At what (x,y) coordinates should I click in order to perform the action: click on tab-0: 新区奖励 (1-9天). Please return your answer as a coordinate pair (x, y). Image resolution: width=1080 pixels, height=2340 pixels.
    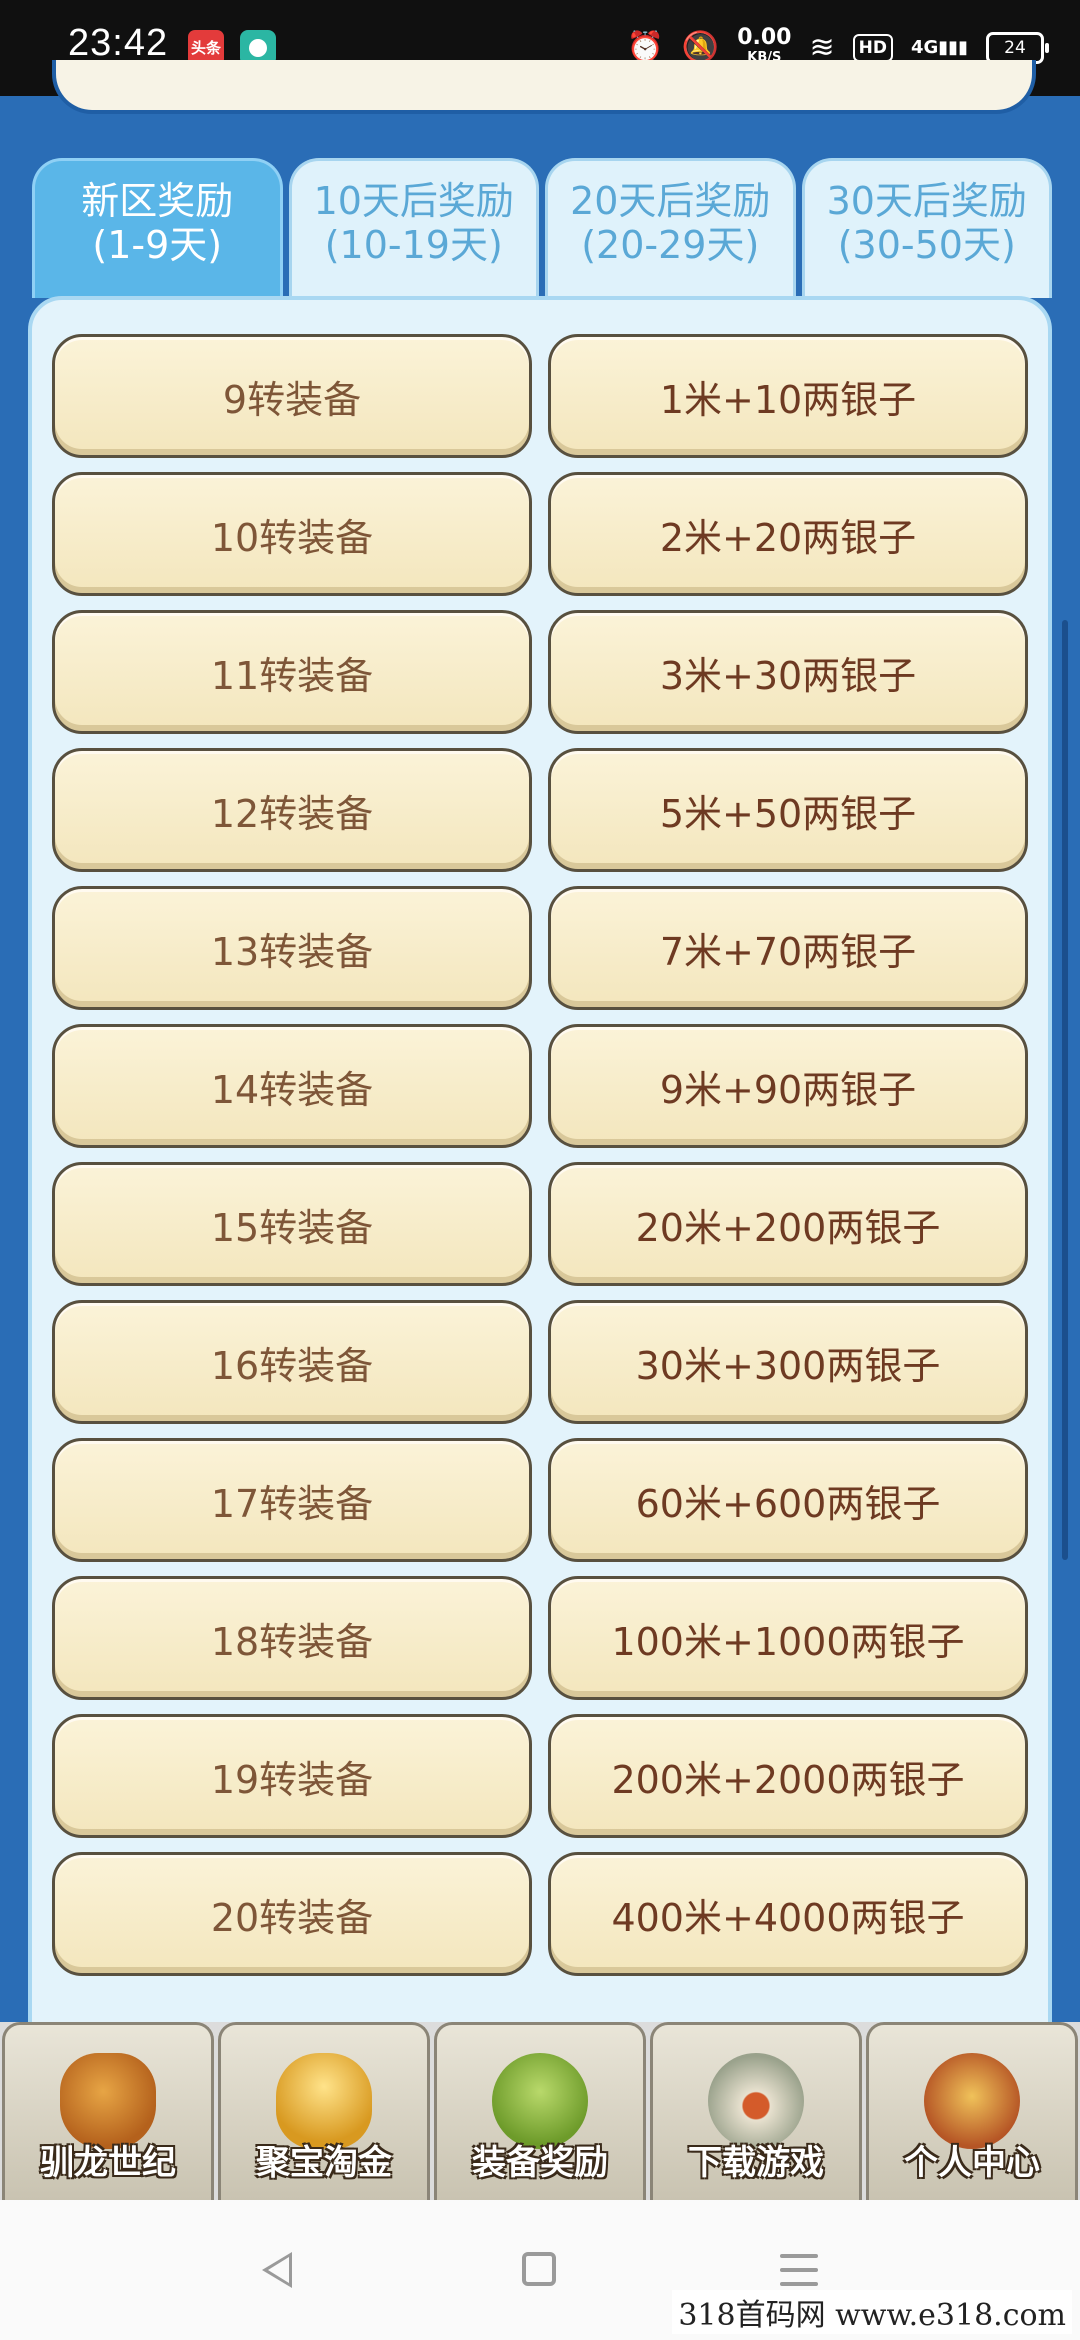
    Looking at the image, I should click on (157, 228).